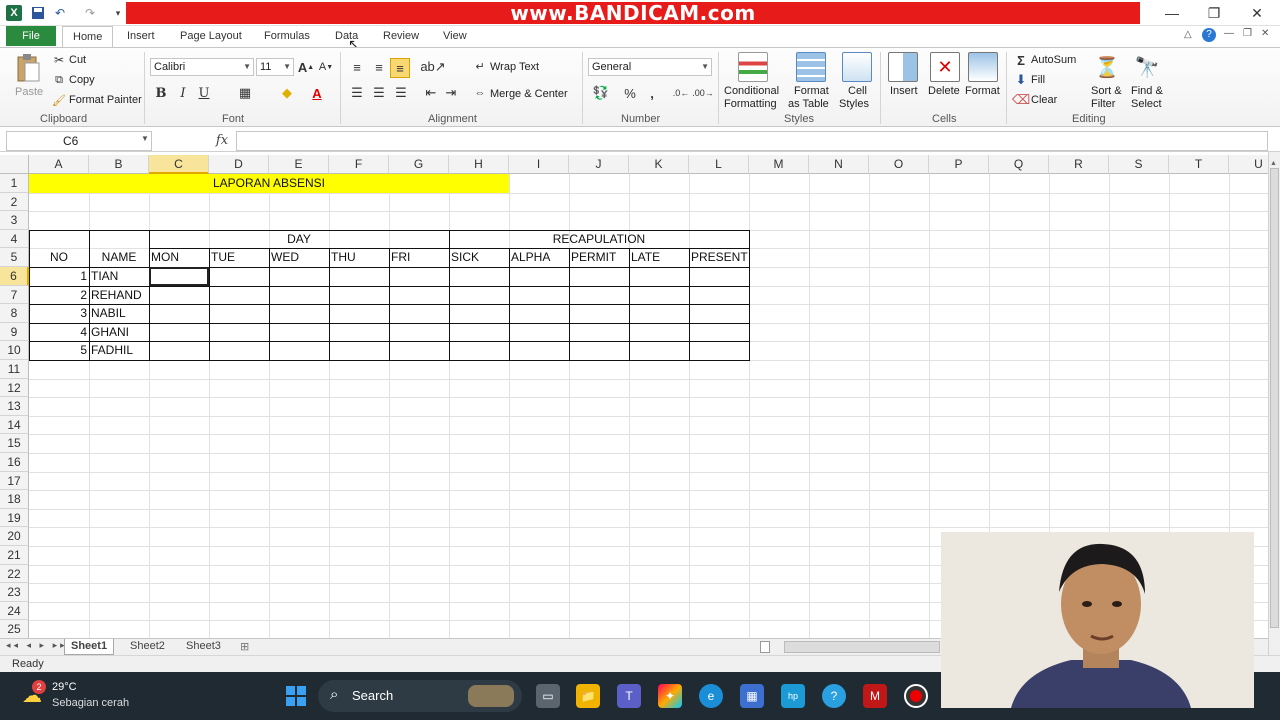 This screenshot has width=1280, height=720. I want to click on column-header-e: E, so click(299, 164).